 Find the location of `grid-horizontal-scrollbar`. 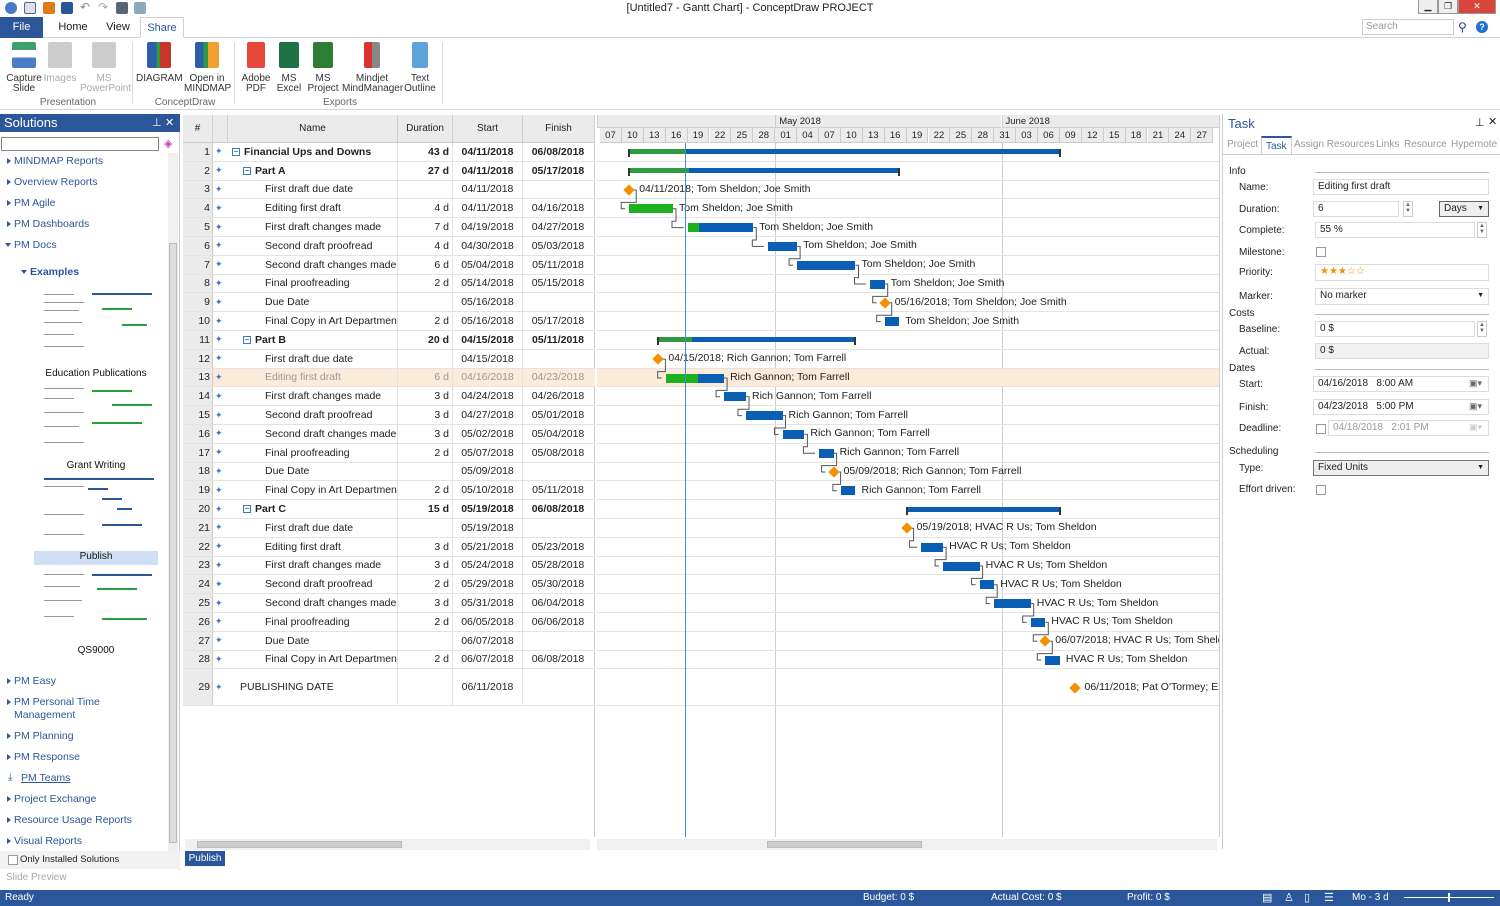

grid-horizontal-scrollbar is located at coordinates (387, 844).